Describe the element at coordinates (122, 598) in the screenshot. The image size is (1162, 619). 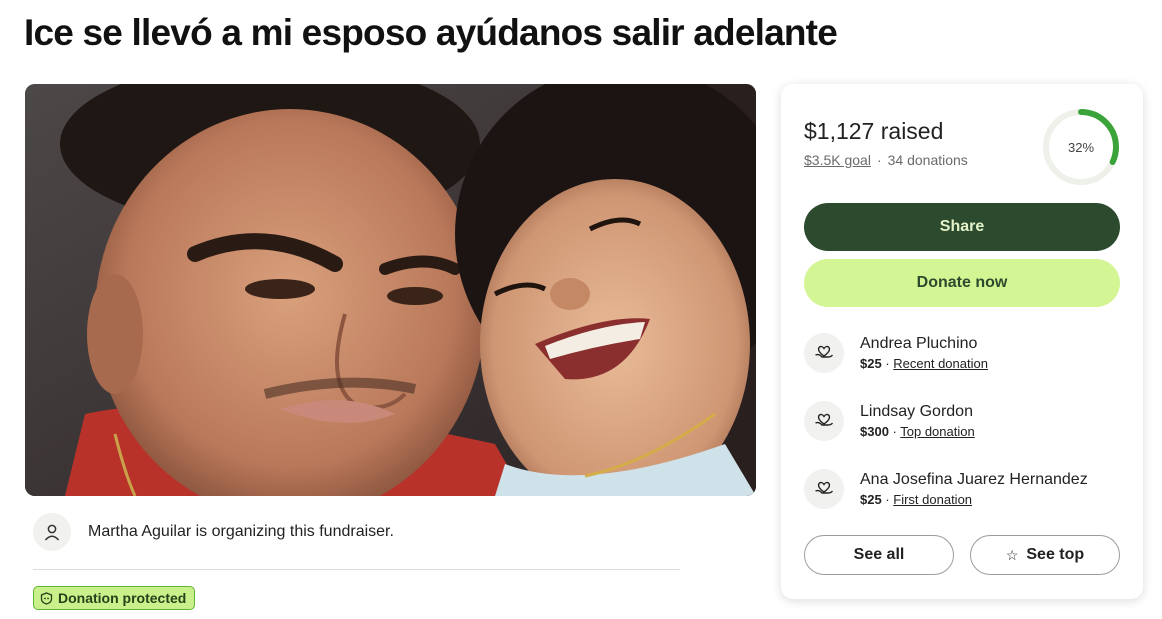
I see `donation-protected-label: Donation protected` at that location.